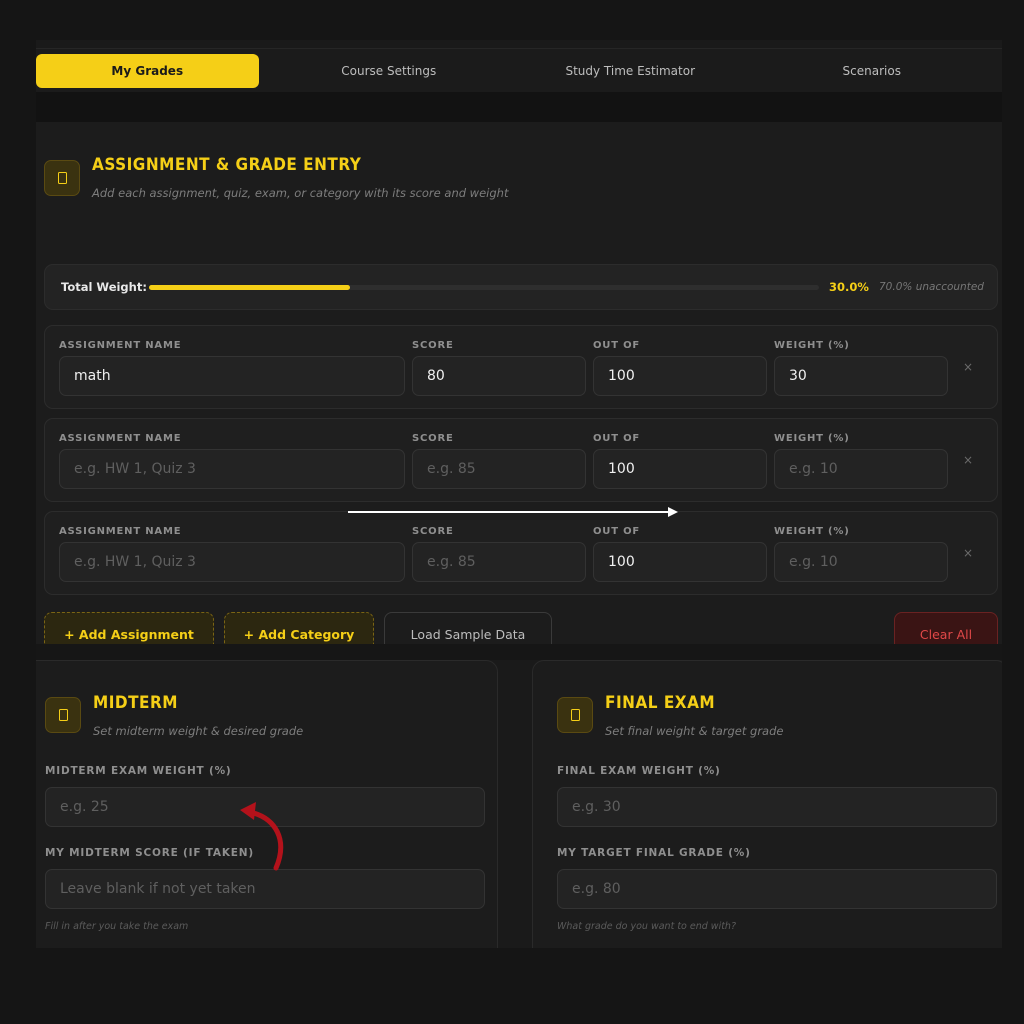 The image size is (1024, 1024). I want to click on midterm-title: MIDTERM, so click(135, 703).